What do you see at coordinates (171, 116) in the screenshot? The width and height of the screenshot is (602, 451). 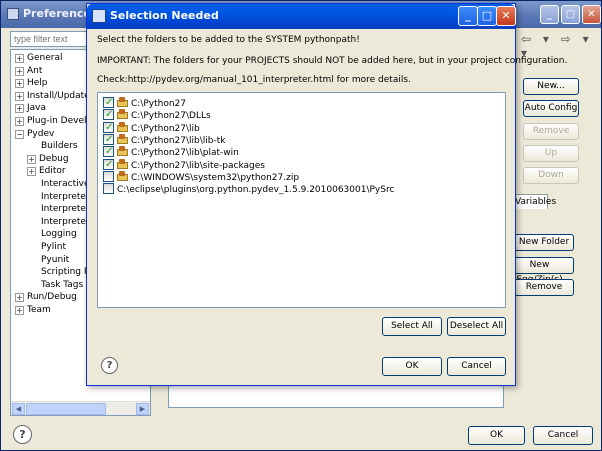 I see `folder-path: C:\Python27\DLLs` at bounding box center [171, 116].